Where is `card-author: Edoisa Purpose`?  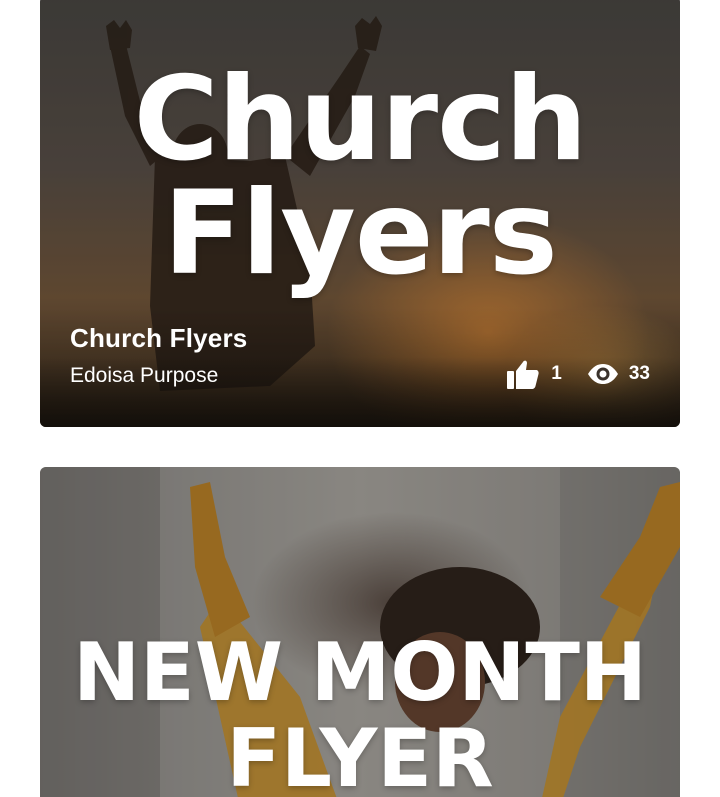
card-author: Edoisa Purpose is located at coordinates (144, 376).